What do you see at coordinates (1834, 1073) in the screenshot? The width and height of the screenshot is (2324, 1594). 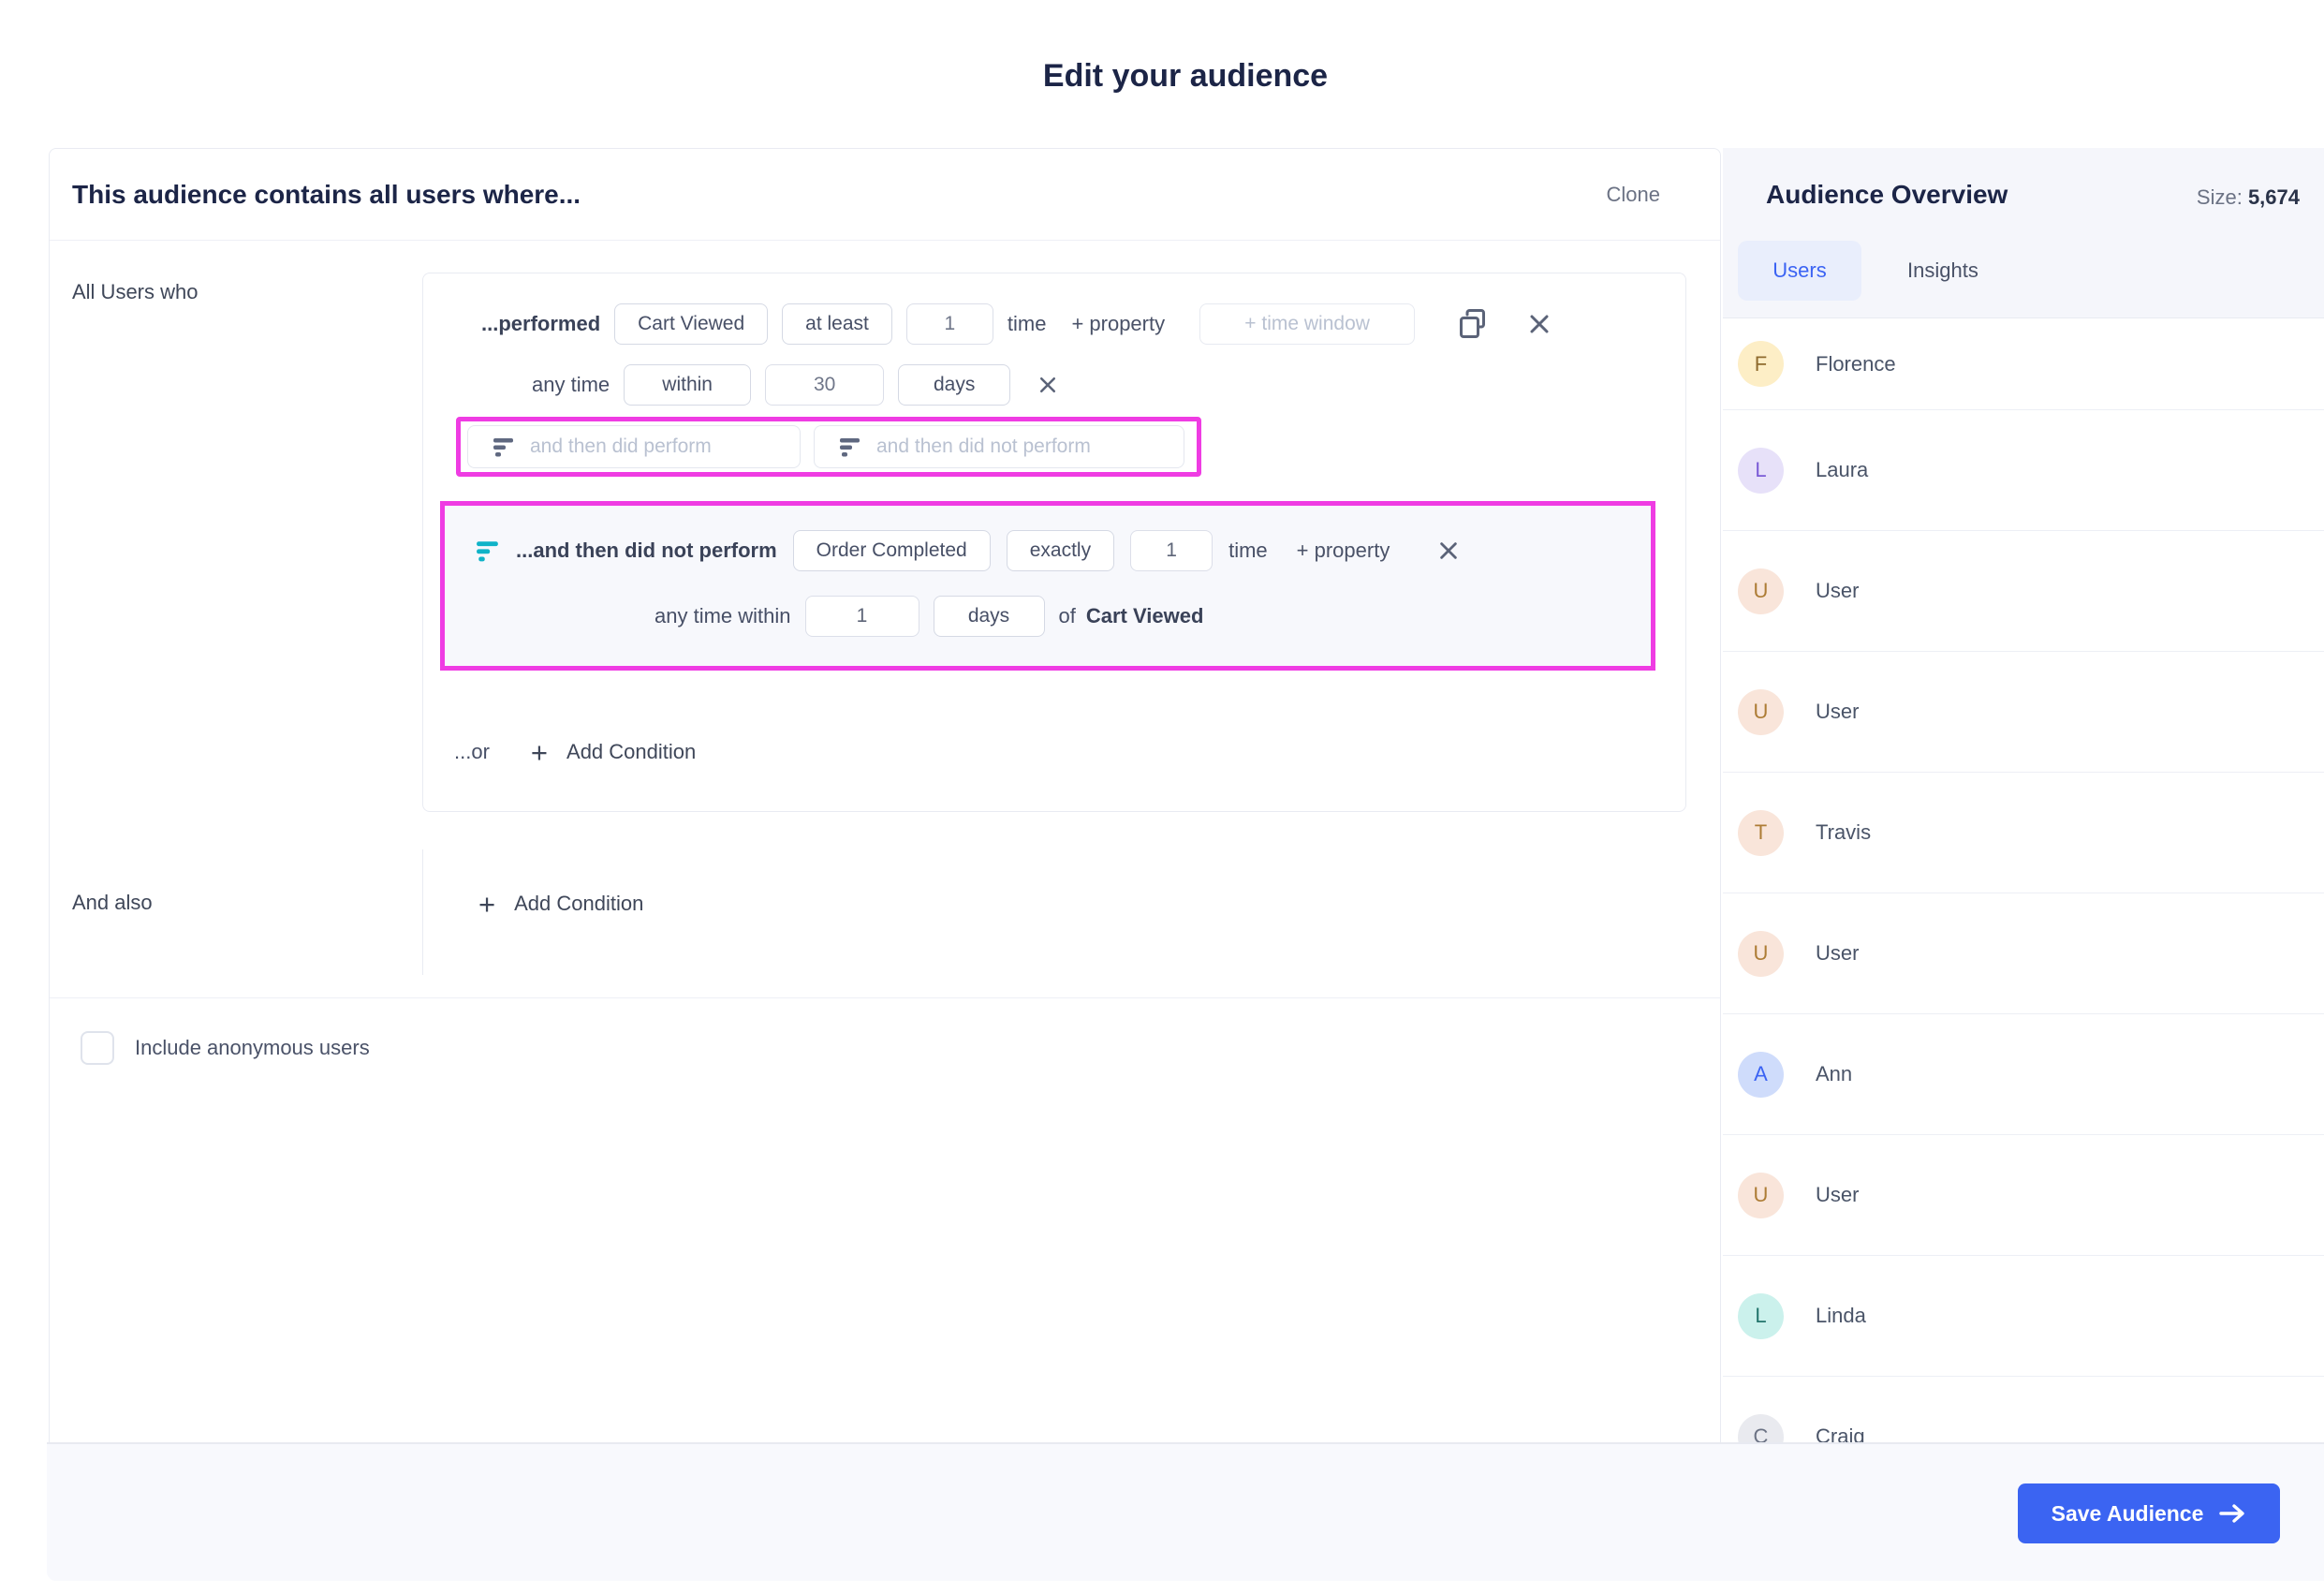 I see `user-name: Ann` at bounding box center [1834, 1073].